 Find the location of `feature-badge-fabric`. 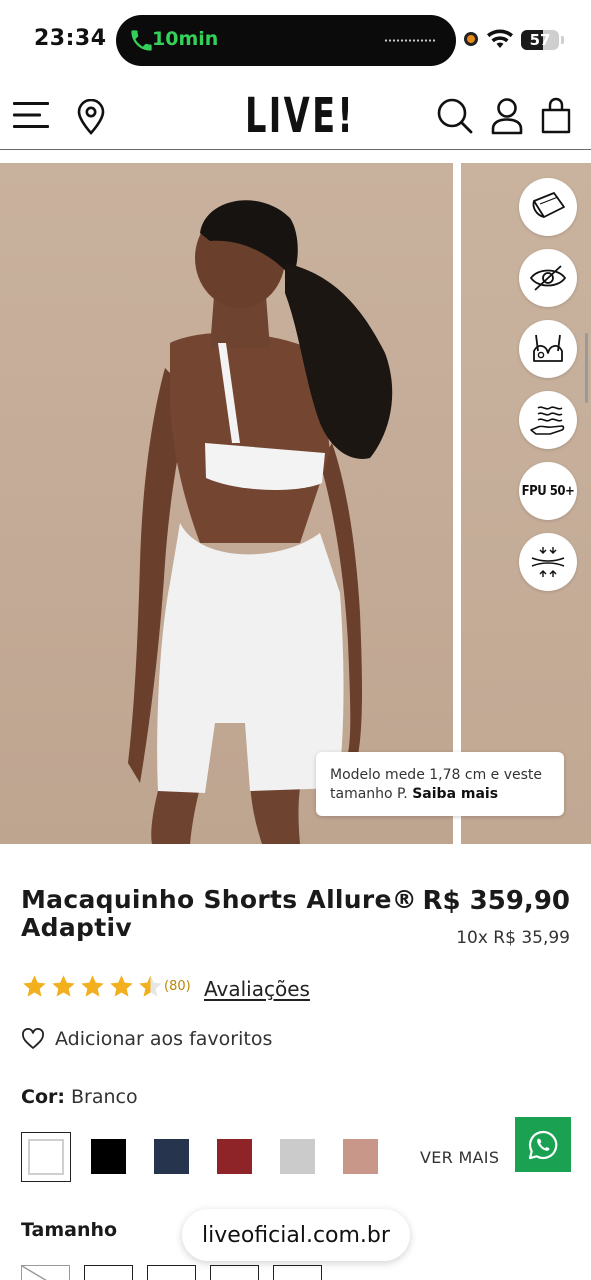

feature-badge-fabric is located at coordinates (548, 207).